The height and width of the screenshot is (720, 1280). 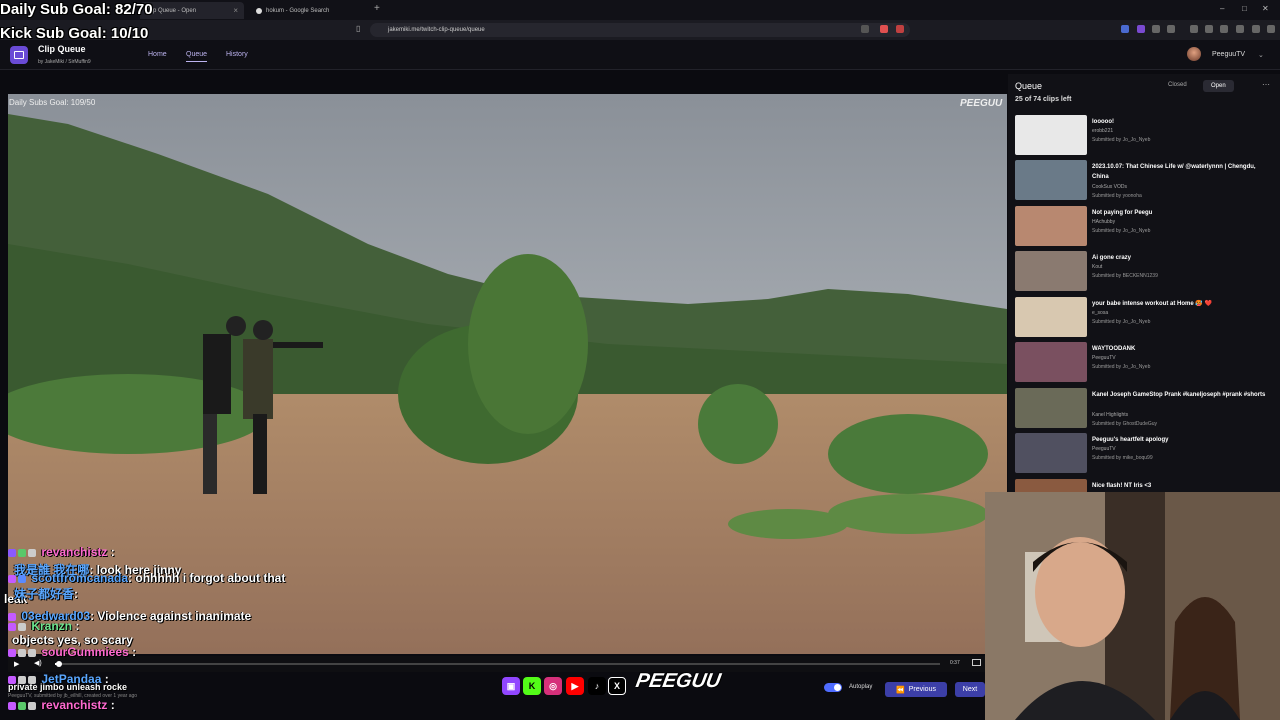 What do you see at coordinates (1222, 8) in the screenshot?
I see `minimize-icon: –` at bounding box center [1222, 8].